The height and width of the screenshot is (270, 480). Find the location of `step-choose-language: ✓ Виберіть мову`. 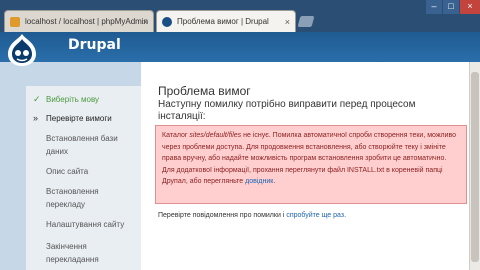

step-choose-language: ✓ Виберіть мову is located at coordinates (84, 99).